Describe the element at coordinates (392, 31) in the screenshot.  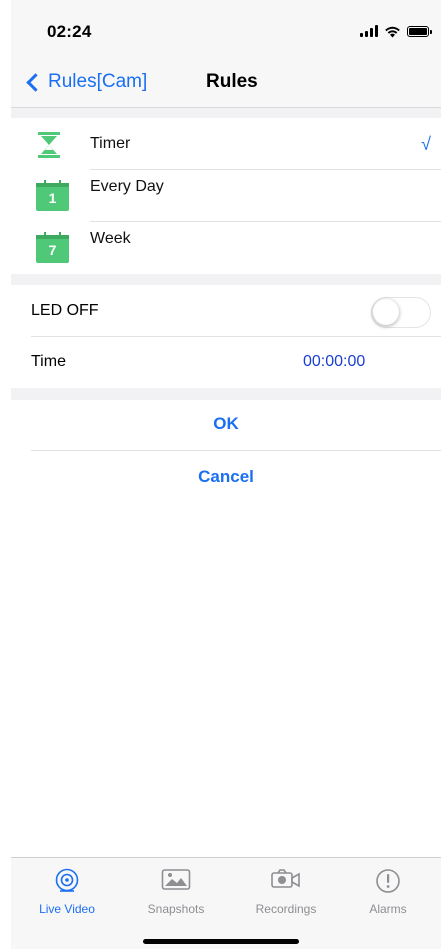
I see `wifi-icon` at that location.